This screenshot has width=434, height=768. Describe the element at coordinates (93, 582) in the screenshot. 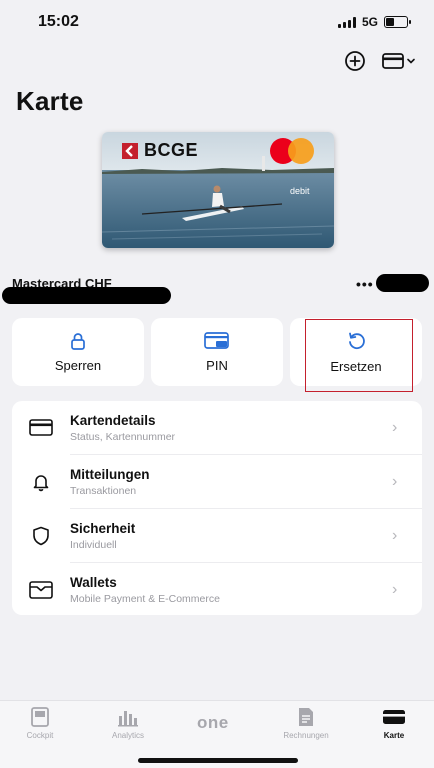

I see `menu-item-title: Wallets` at that location.